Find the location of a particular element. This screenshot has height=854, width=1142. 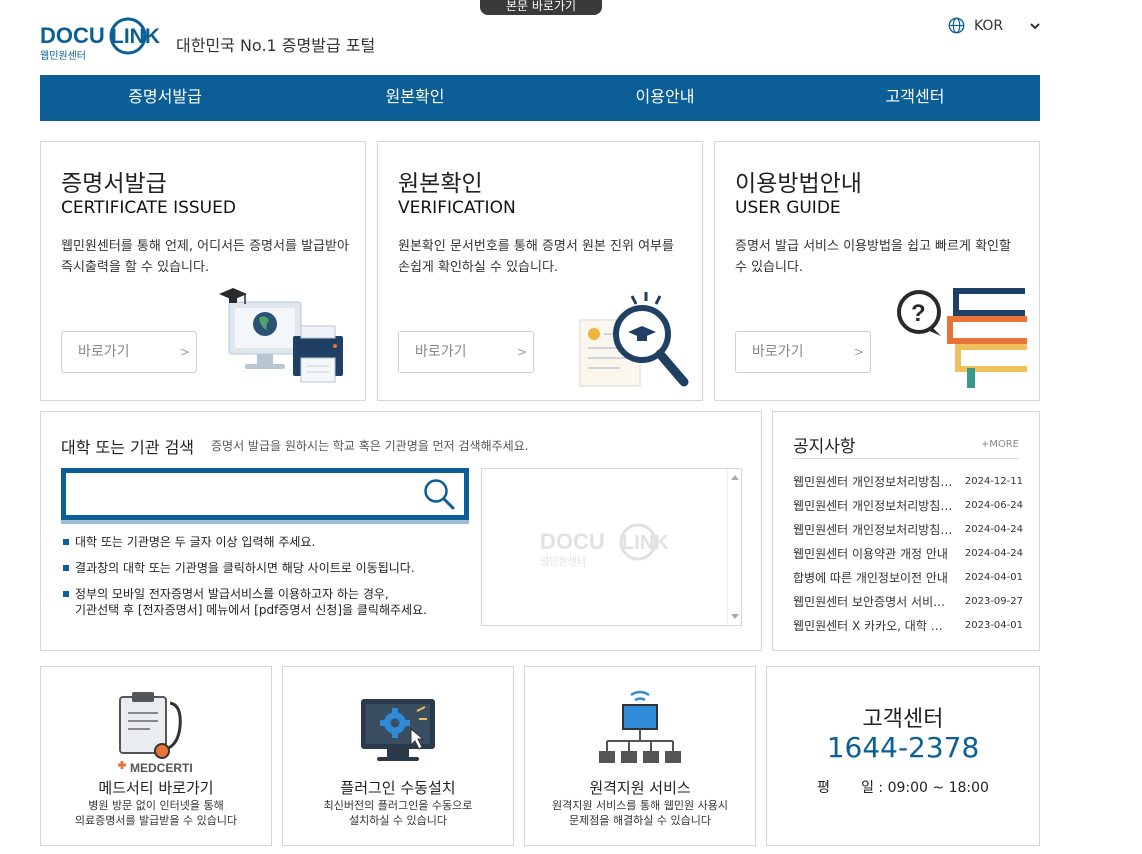

notice-item: 웹민원센터 보안증명서 서비스 안내 2023-09-27 is located at coordinates (908, 602).